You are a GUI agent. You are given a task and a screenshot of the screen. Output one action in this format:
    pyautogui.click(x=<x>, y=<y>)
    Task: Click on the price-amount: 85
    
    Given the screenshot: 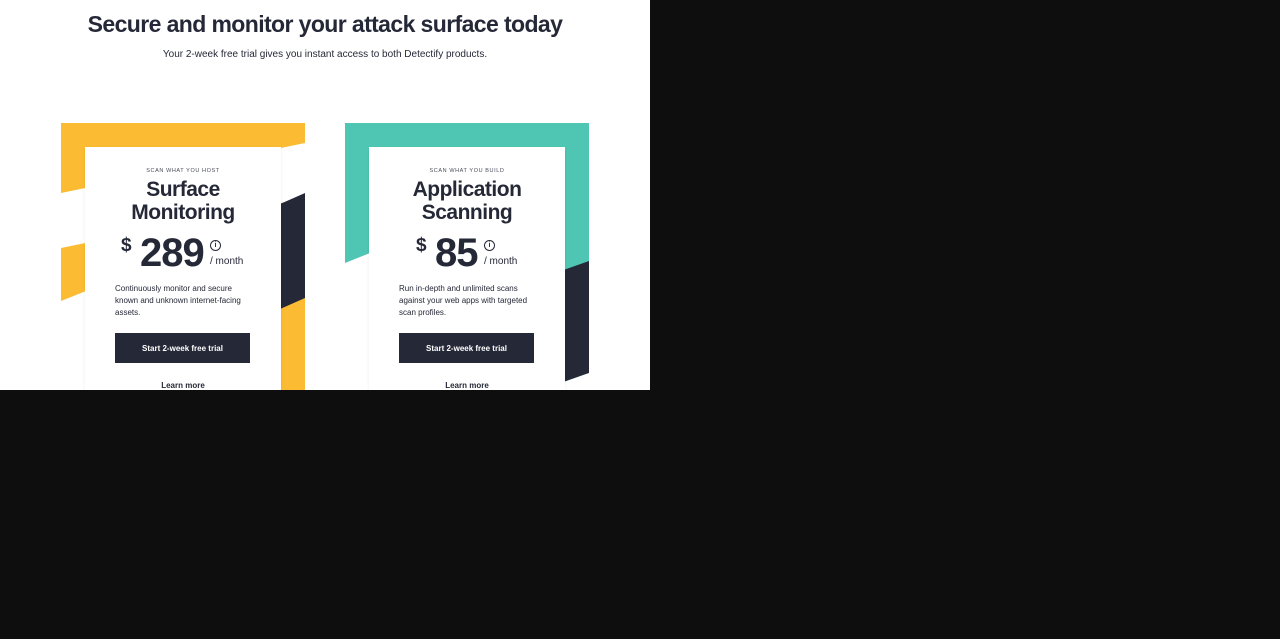 What is the action you would take?
    pyautogui.click(x=456, y=253)
    